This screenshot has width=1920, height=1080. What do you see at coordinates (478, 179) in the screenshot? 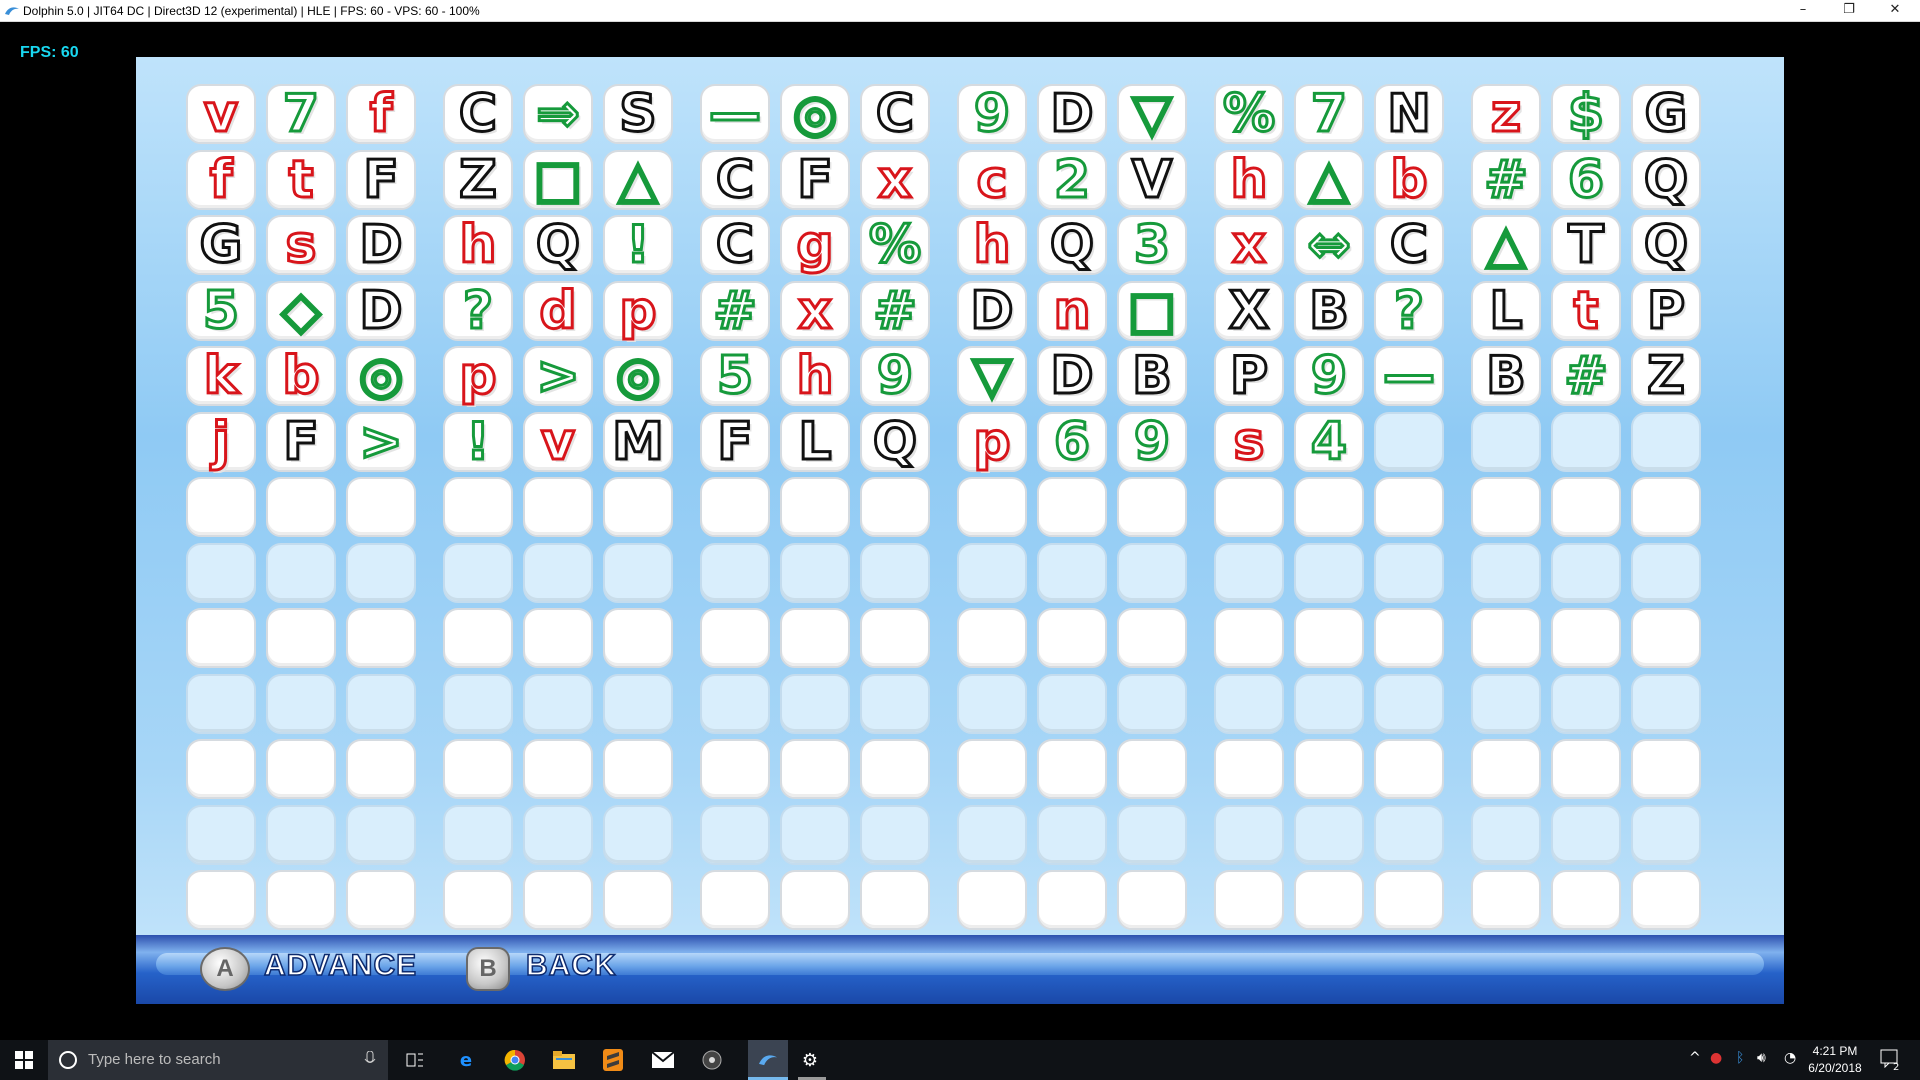
I see `character-cell: Z` at bounding box center [478, 179].